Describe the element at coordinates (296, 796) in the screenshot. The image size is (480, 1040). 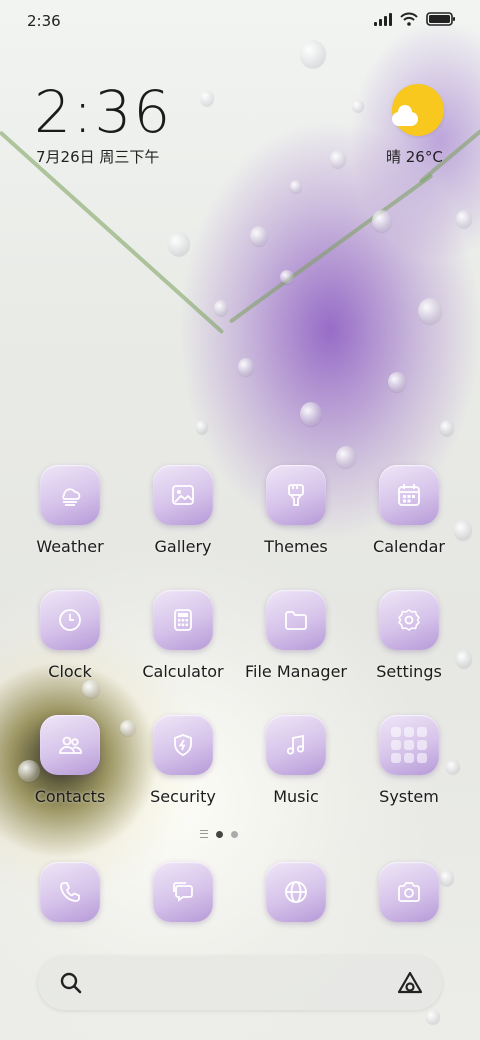
I see `app-label: Music` at that location.